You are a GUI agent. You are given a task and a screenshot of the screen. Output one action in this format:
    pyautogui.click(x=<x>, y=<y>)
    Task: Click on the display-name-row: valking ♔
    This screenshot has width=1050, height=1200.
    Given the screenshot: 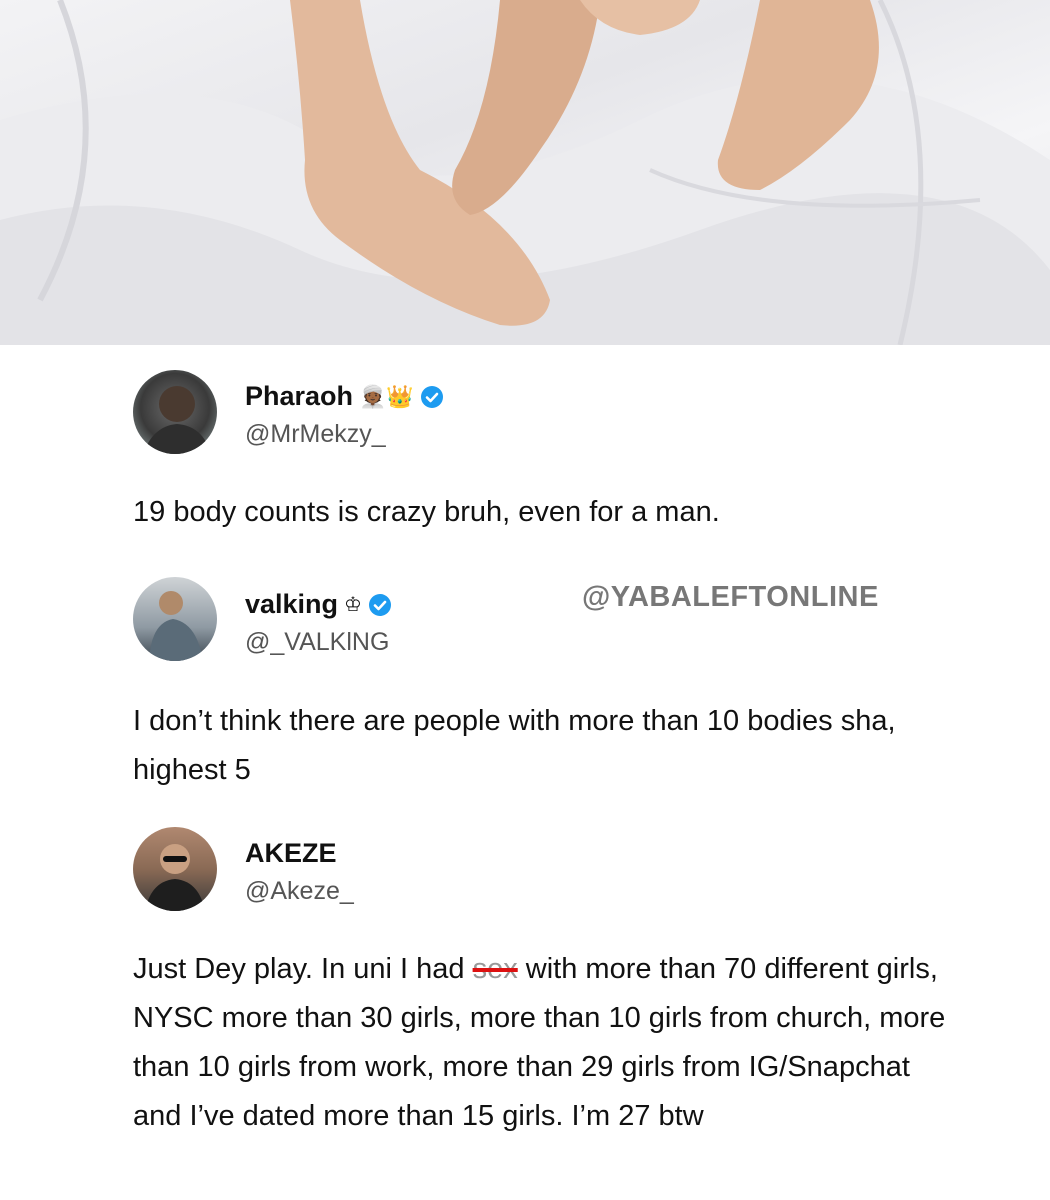 What is the action you would take?
    pyautogui.click(x=318, y=604)
    